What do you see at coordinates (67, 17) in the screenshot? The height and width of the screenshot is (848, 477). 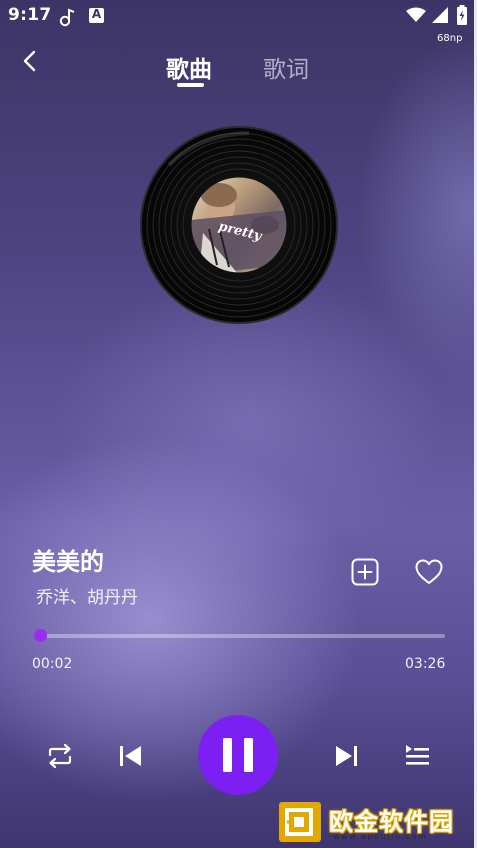 I see `music-note-icon` at bounding box center [67, 17].